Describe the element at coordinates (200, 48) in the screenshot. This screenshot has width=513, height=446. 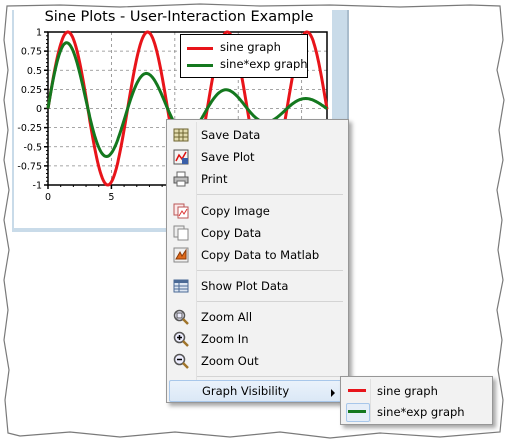
I see `legend-swatch-sine` at that location.